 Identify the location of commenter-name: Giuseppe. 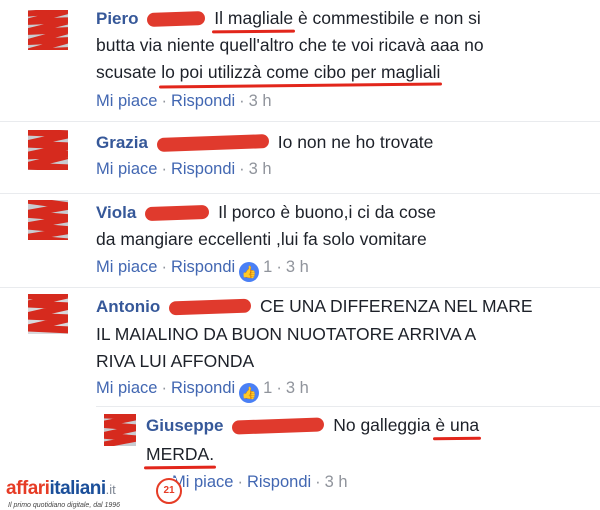
(184, 425).